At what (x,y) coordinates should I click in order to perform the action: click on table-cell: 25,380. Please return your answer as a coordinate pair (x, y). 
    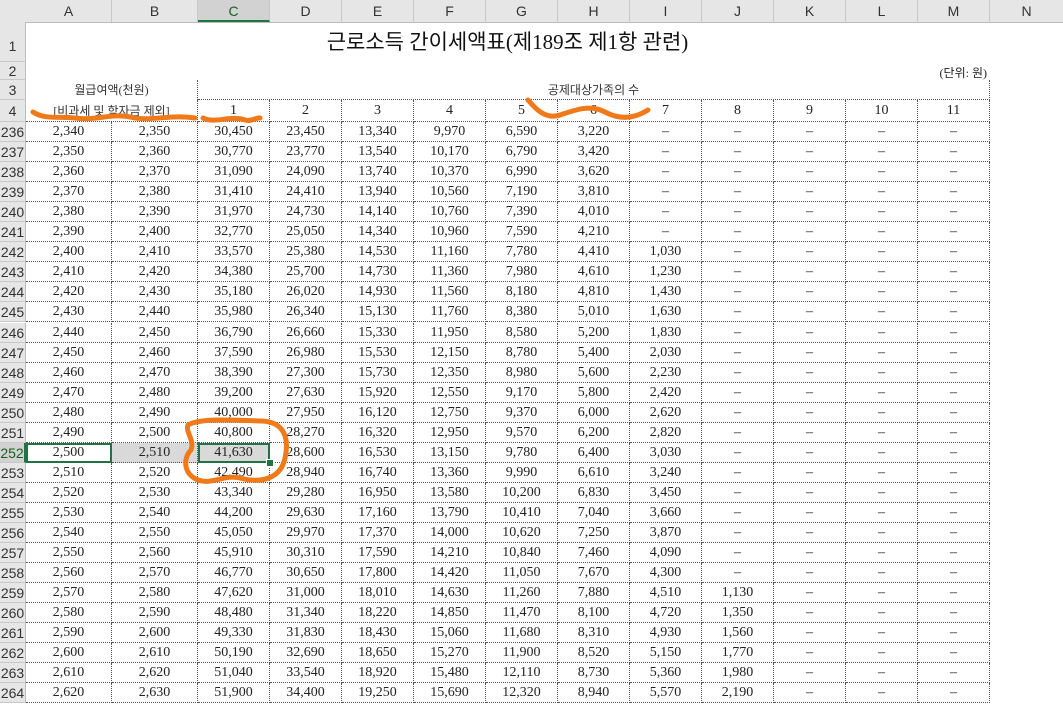
    Looking at the image, I should click on (306, 252).